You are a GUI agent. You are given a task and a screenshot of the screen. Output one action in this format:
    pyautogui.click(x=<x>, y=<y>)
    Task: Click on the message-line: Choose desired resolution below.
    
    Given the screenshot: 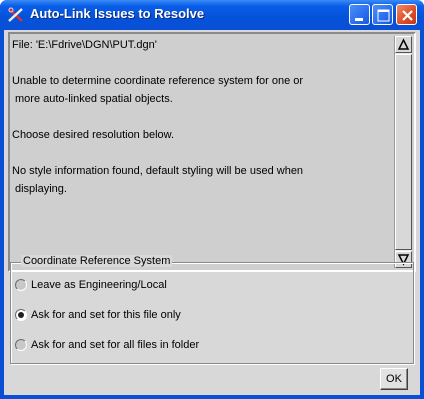 What is the action you would take?
    pyautogui.click(x=93, y=135)
    